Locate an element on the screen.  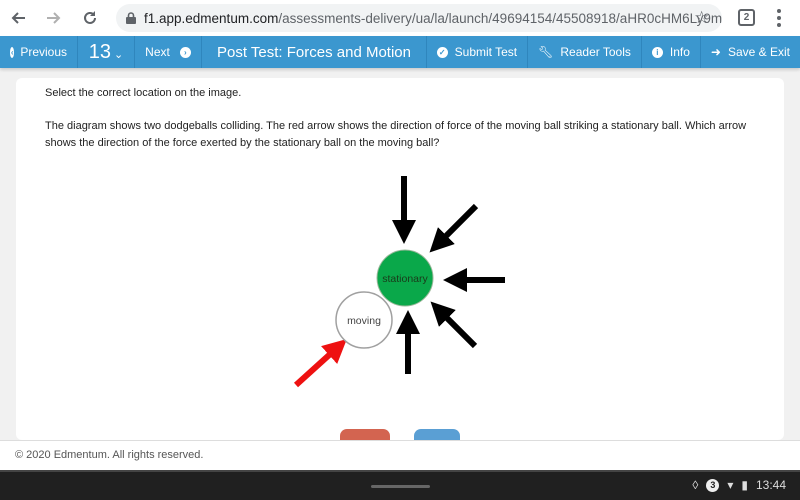
forward-button is located at coordinates (54, 18).